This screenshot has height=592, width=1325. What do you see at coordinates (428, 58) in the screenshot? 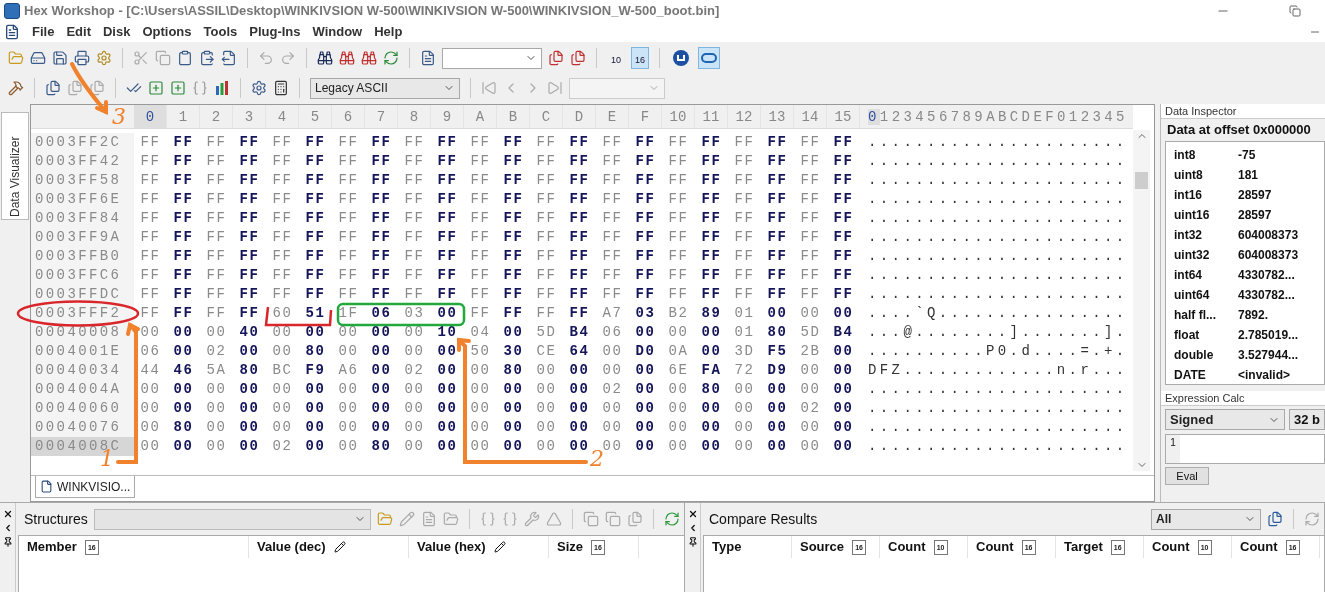
I see `goto-icon` at bounding box center [428, 58].